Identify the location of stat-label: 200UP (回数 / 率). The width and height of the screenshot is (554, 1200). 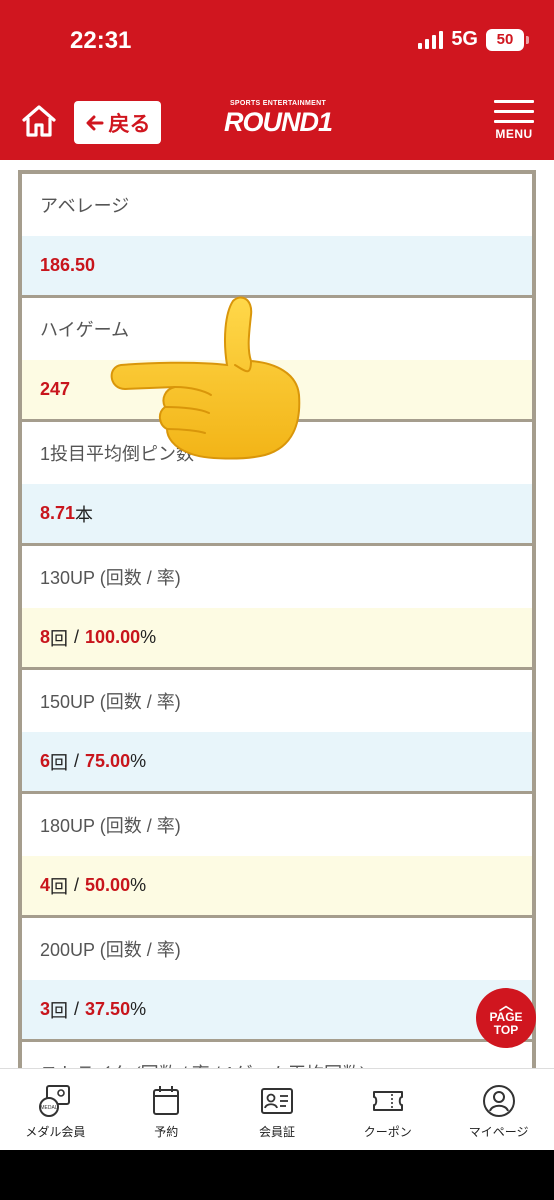
(277, 949).